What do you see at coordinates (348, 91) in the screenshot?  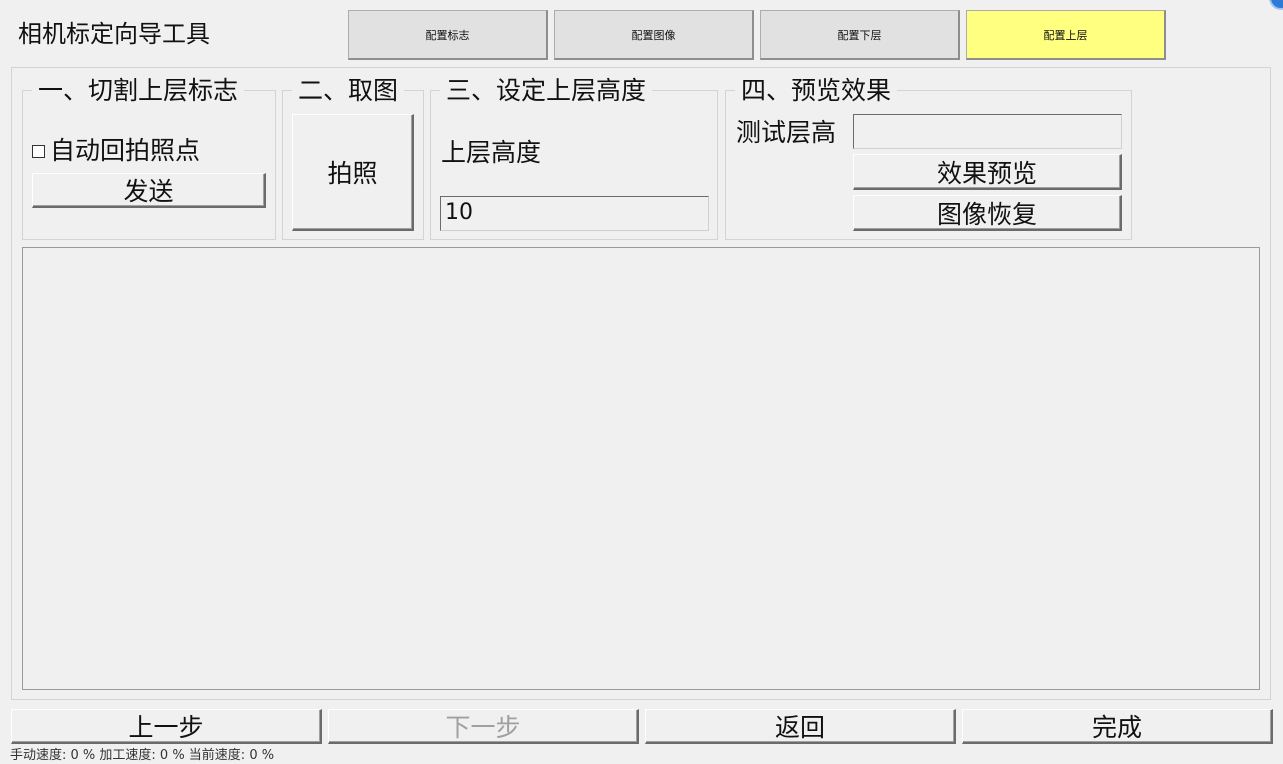 I see `section-capture-title: 二、取图` at bounding box center [348, 91].